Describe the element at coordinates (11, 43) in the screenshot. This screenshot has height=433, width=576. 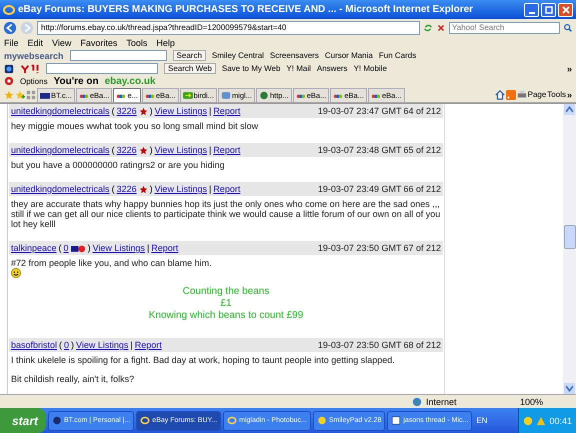
I see `menu-item: File` at that location.